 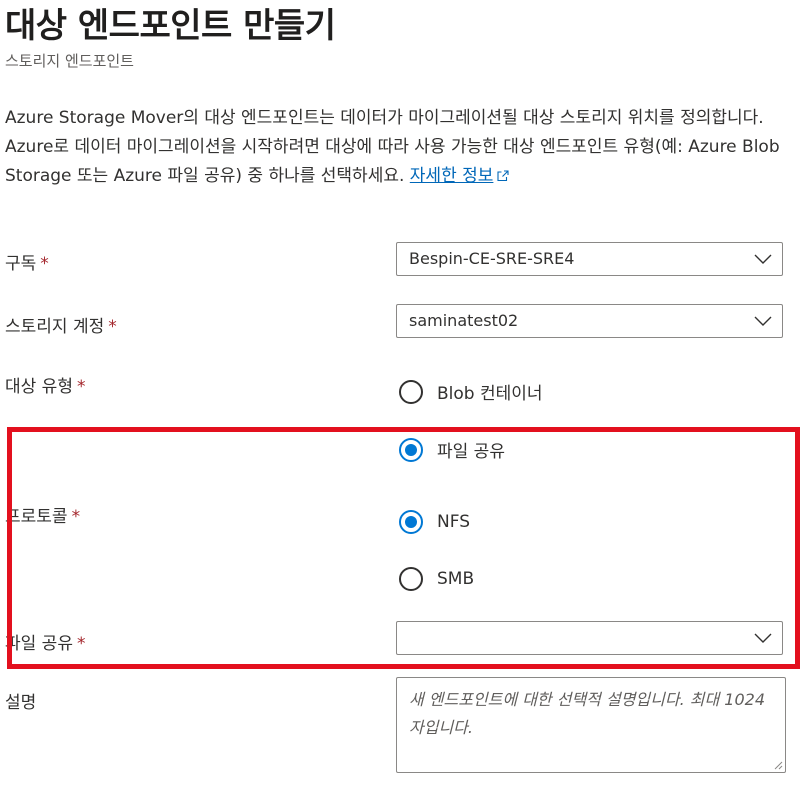 I want to click on resize-grip-icon, so click(x=778, y=765).